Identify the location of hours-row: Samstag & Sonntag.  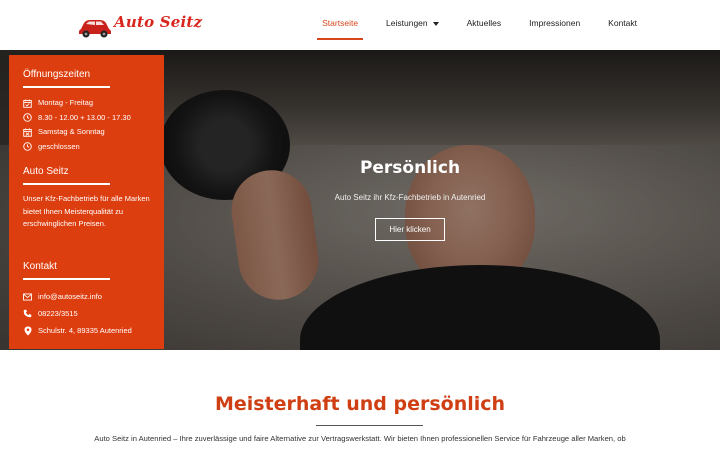
(88, 132).